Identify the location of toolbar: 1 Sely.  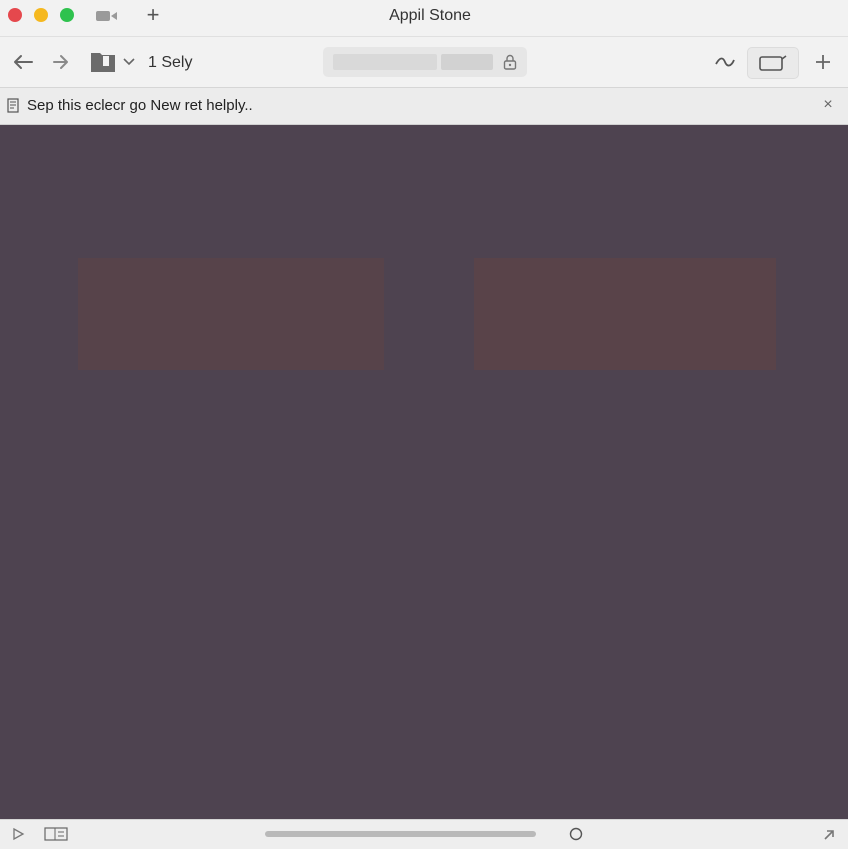
(424, 62).